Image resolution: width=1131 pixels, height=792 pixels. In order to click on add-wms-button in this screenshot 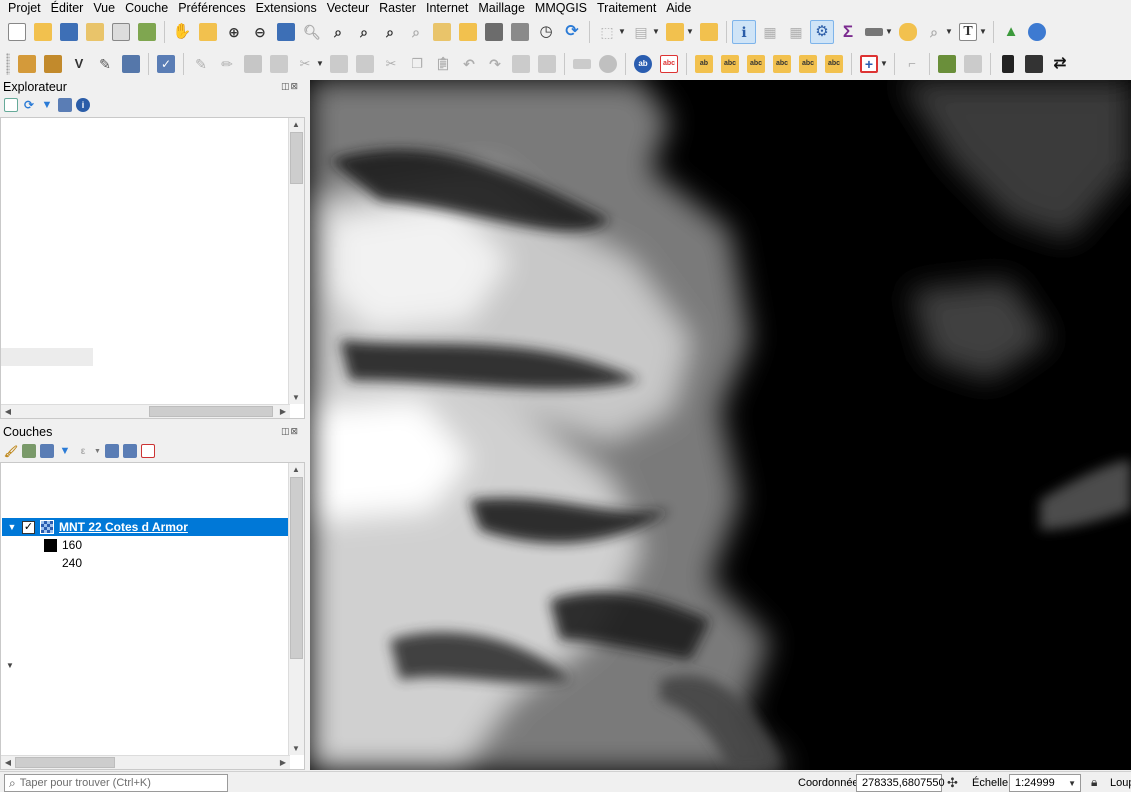, I will do `click(131, 64)`.